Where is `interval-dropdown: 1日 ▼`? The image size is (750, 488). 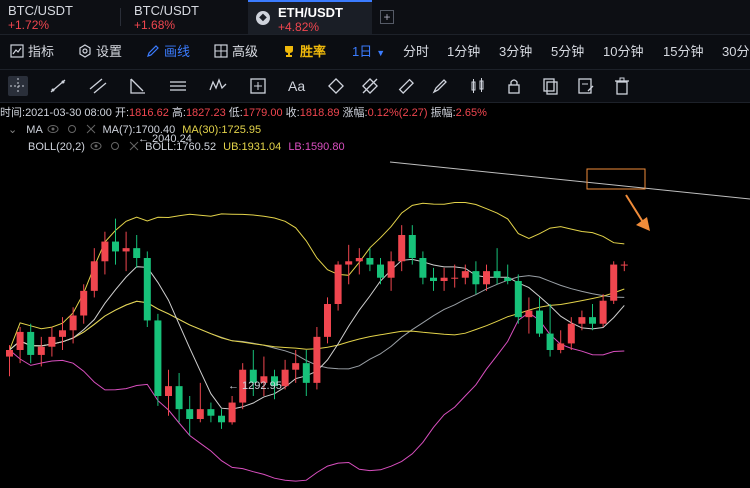 interval-dropdown: 1日 ▼ is located at coordinates (368, 52).